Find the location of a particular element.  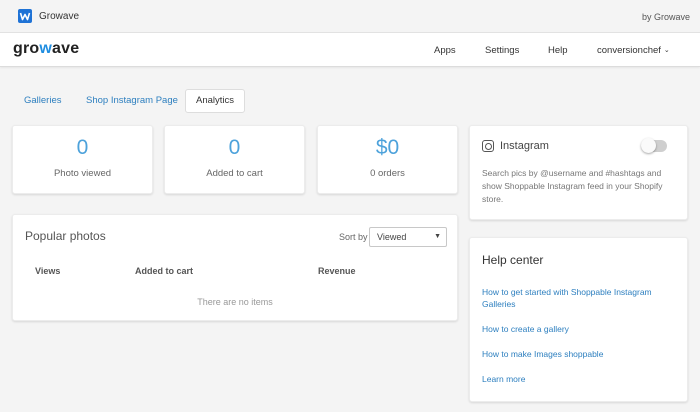

chevron-down-icon: ▼ is located at coordinates (437, 236).